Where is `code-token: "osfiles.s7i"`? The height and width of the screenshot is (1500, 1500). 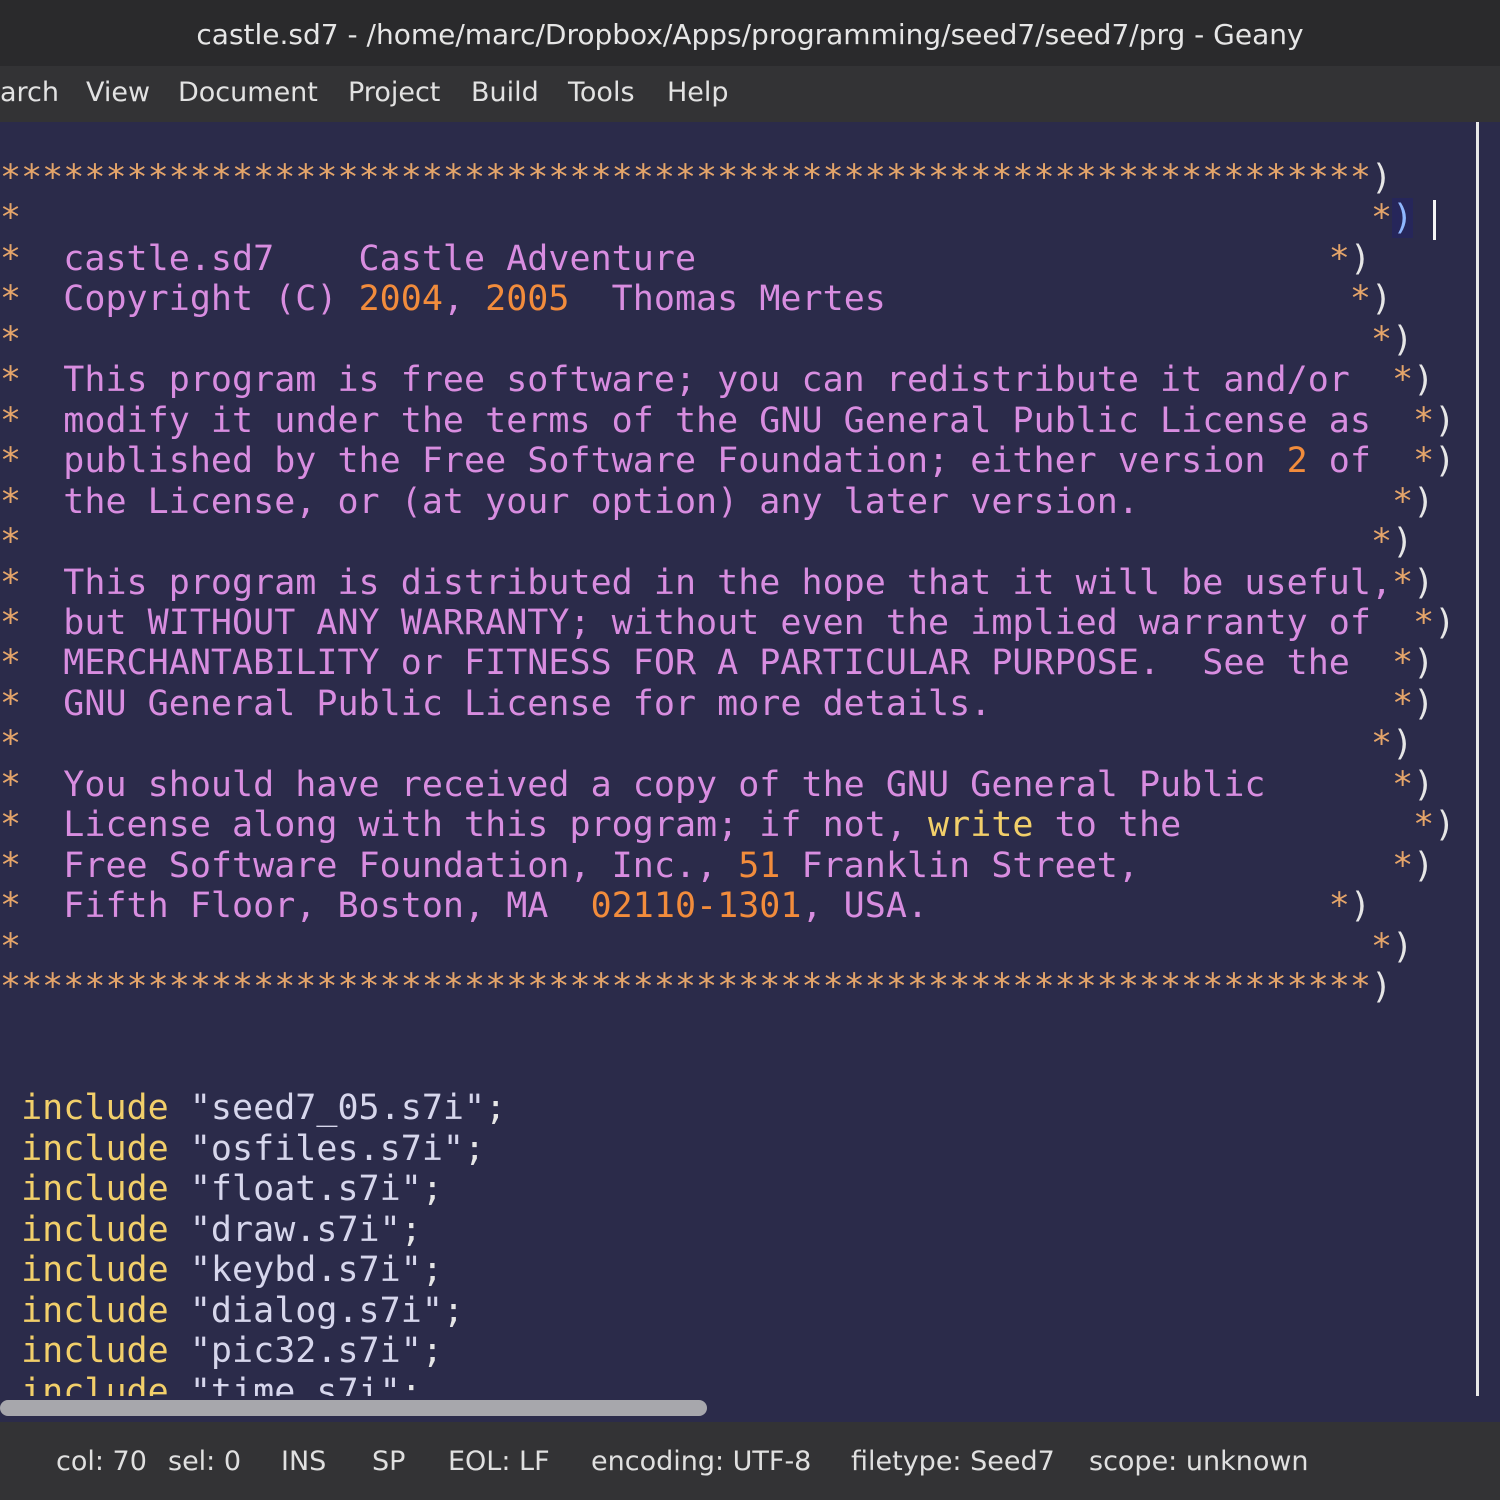
code-token: "osfiles.s7i" is located at coordinates (327, 1148).